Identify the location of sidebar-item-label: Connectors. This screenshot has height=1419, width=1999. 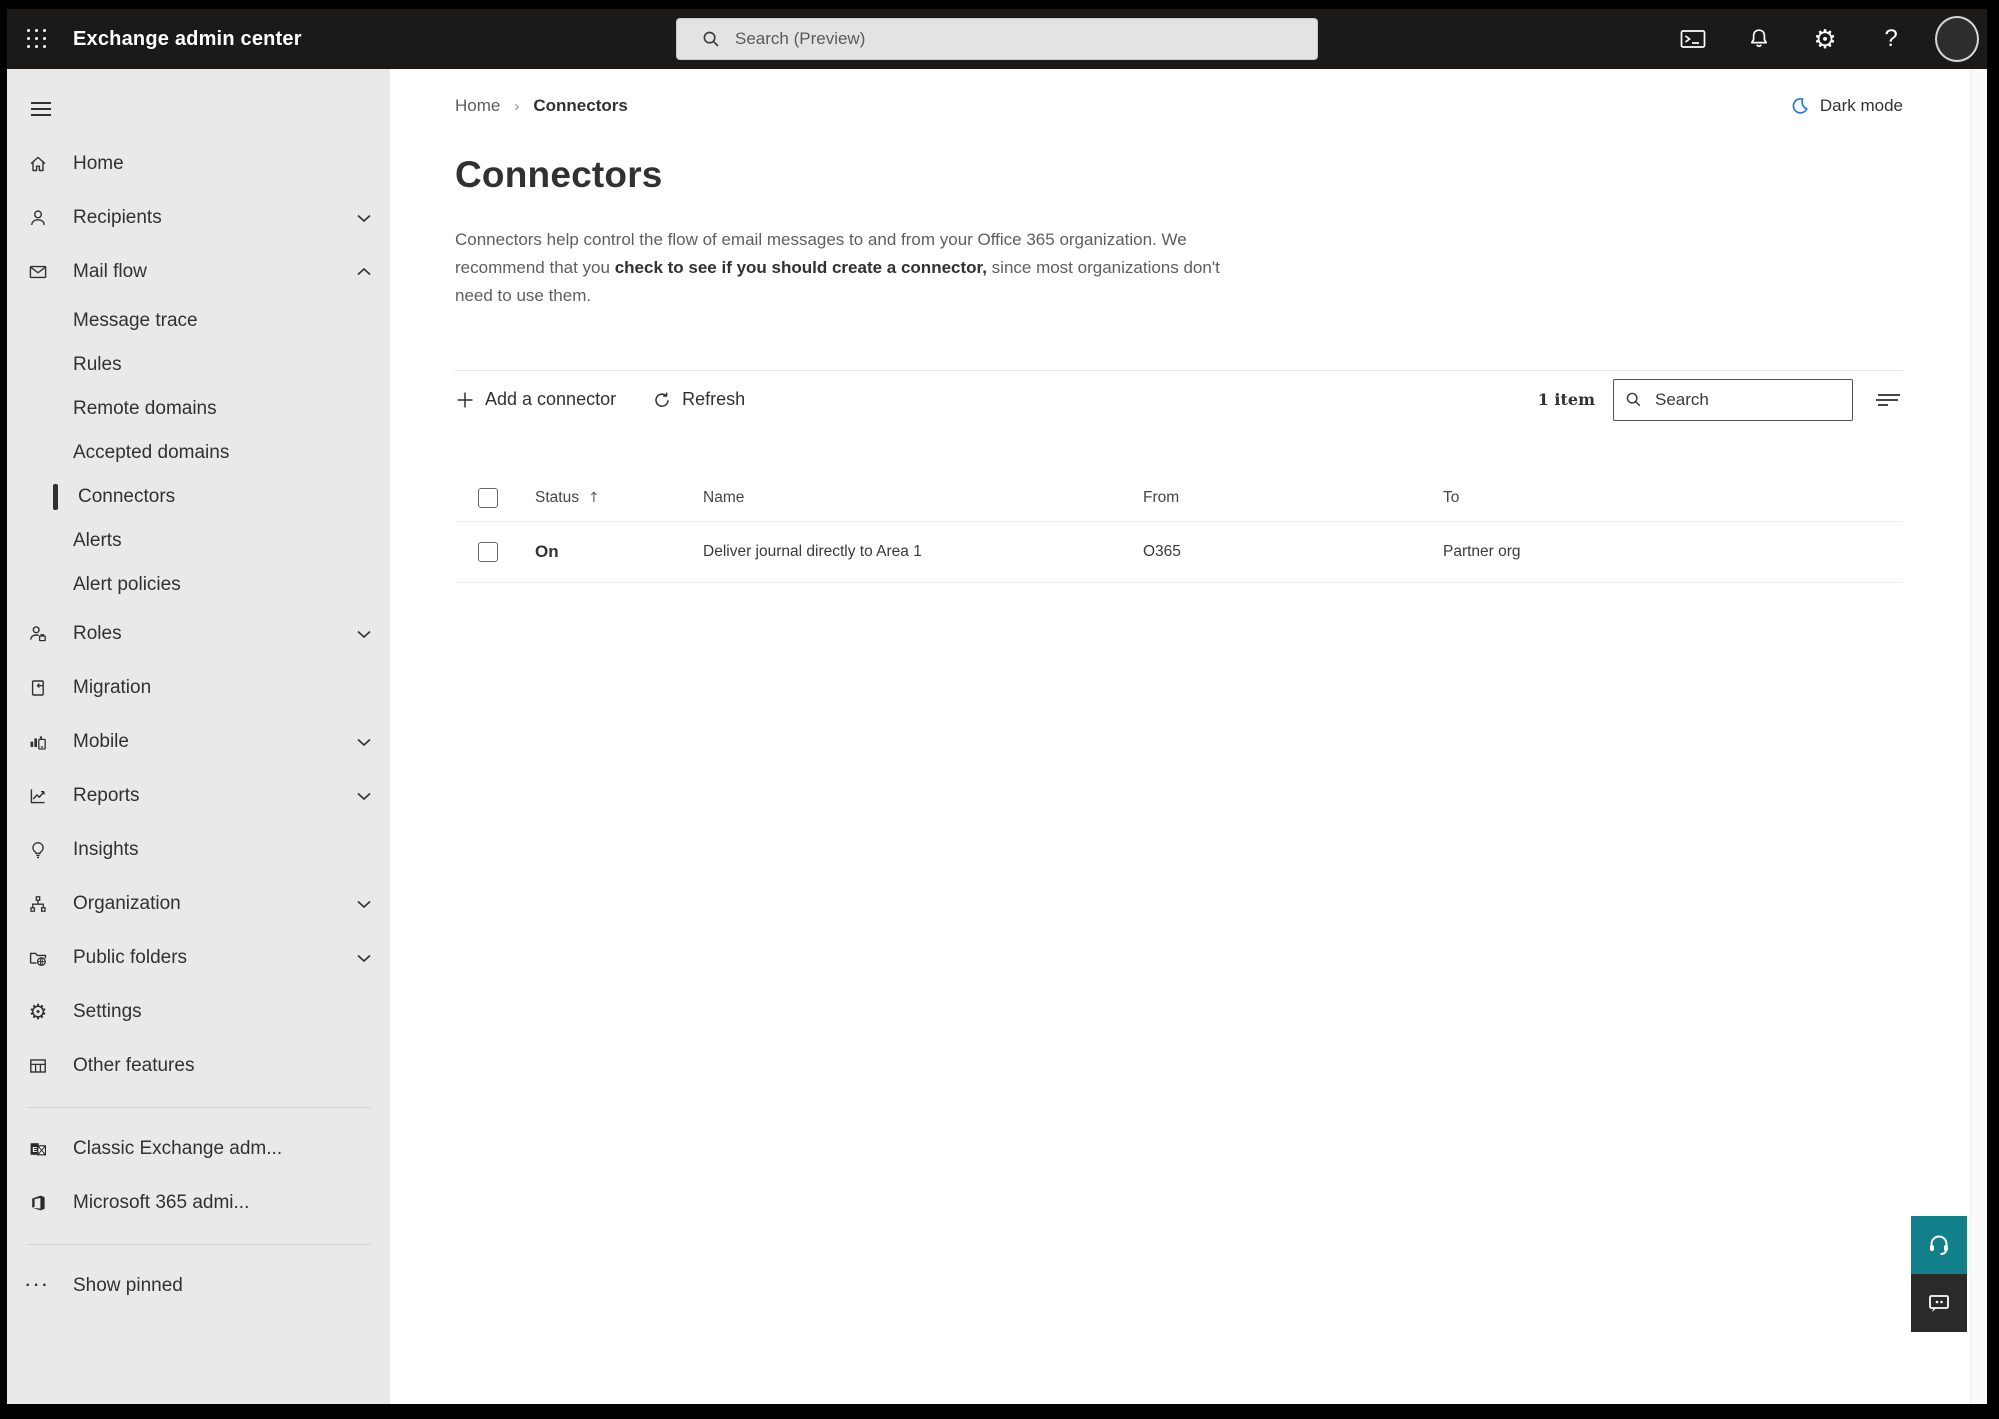
(127, 496).